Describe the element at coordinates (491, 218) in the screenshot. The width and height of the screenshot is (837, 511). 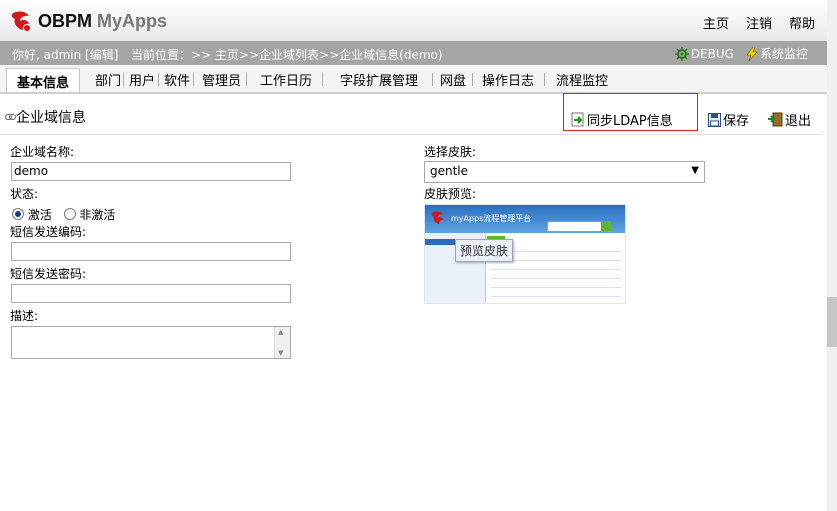
I see `preview-app-title: myApps流程管理平台` at that location.